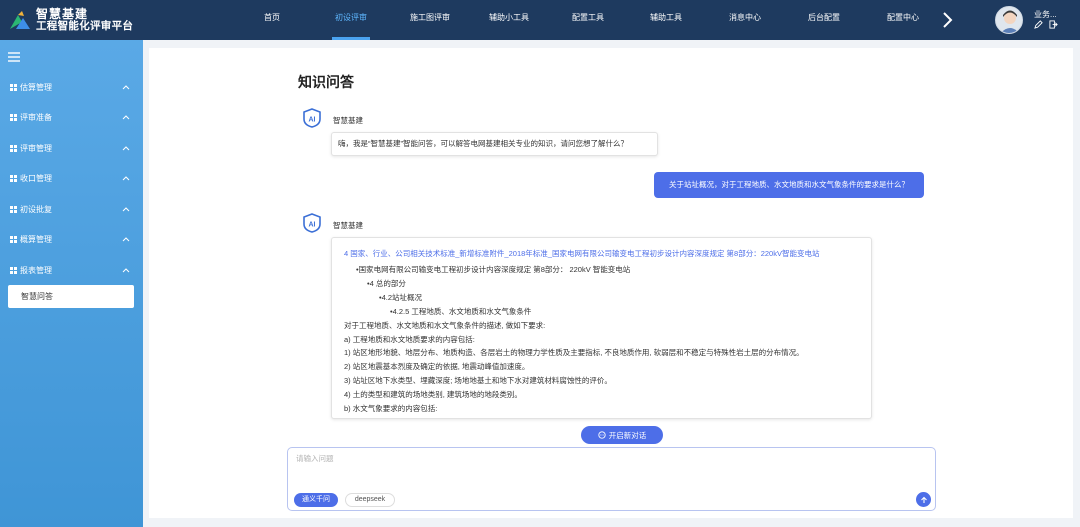  I want to click on nav-message-center: 消息中心, so click(745, 20).